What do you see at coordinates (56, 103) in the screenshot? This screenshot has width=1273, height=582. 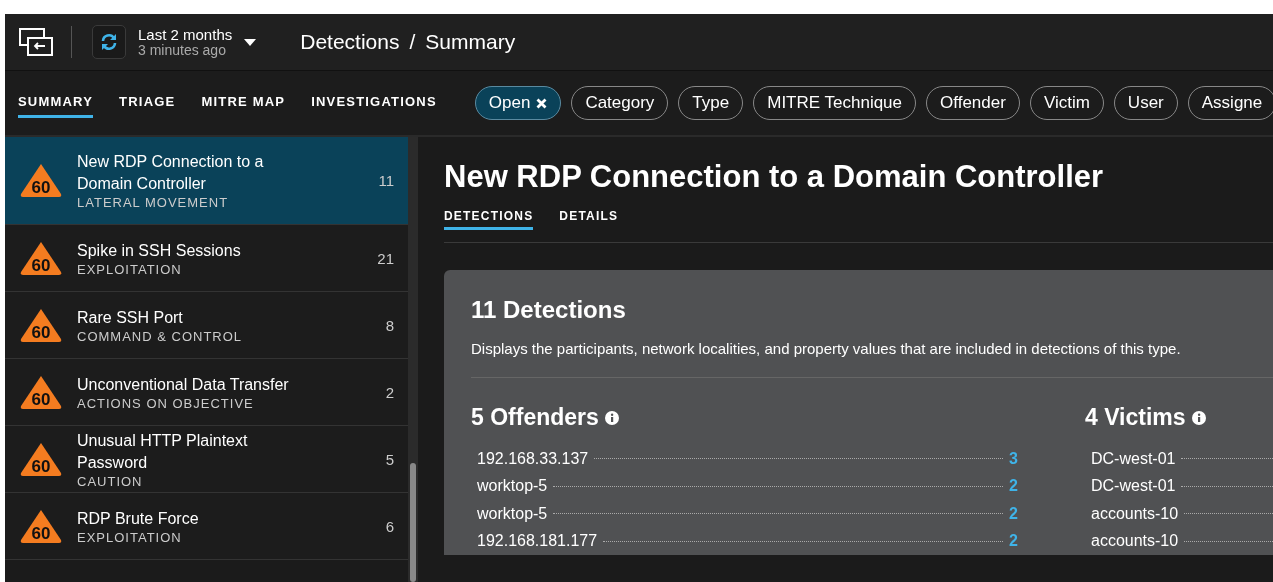 I see `nav-tab: SUMMARY` at bounding box center [56, 103].